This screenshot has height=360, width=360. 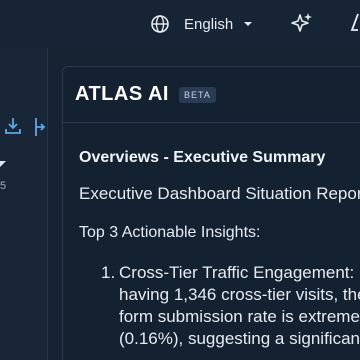 I want to click on globe-icon, so click(x=160, y=24).